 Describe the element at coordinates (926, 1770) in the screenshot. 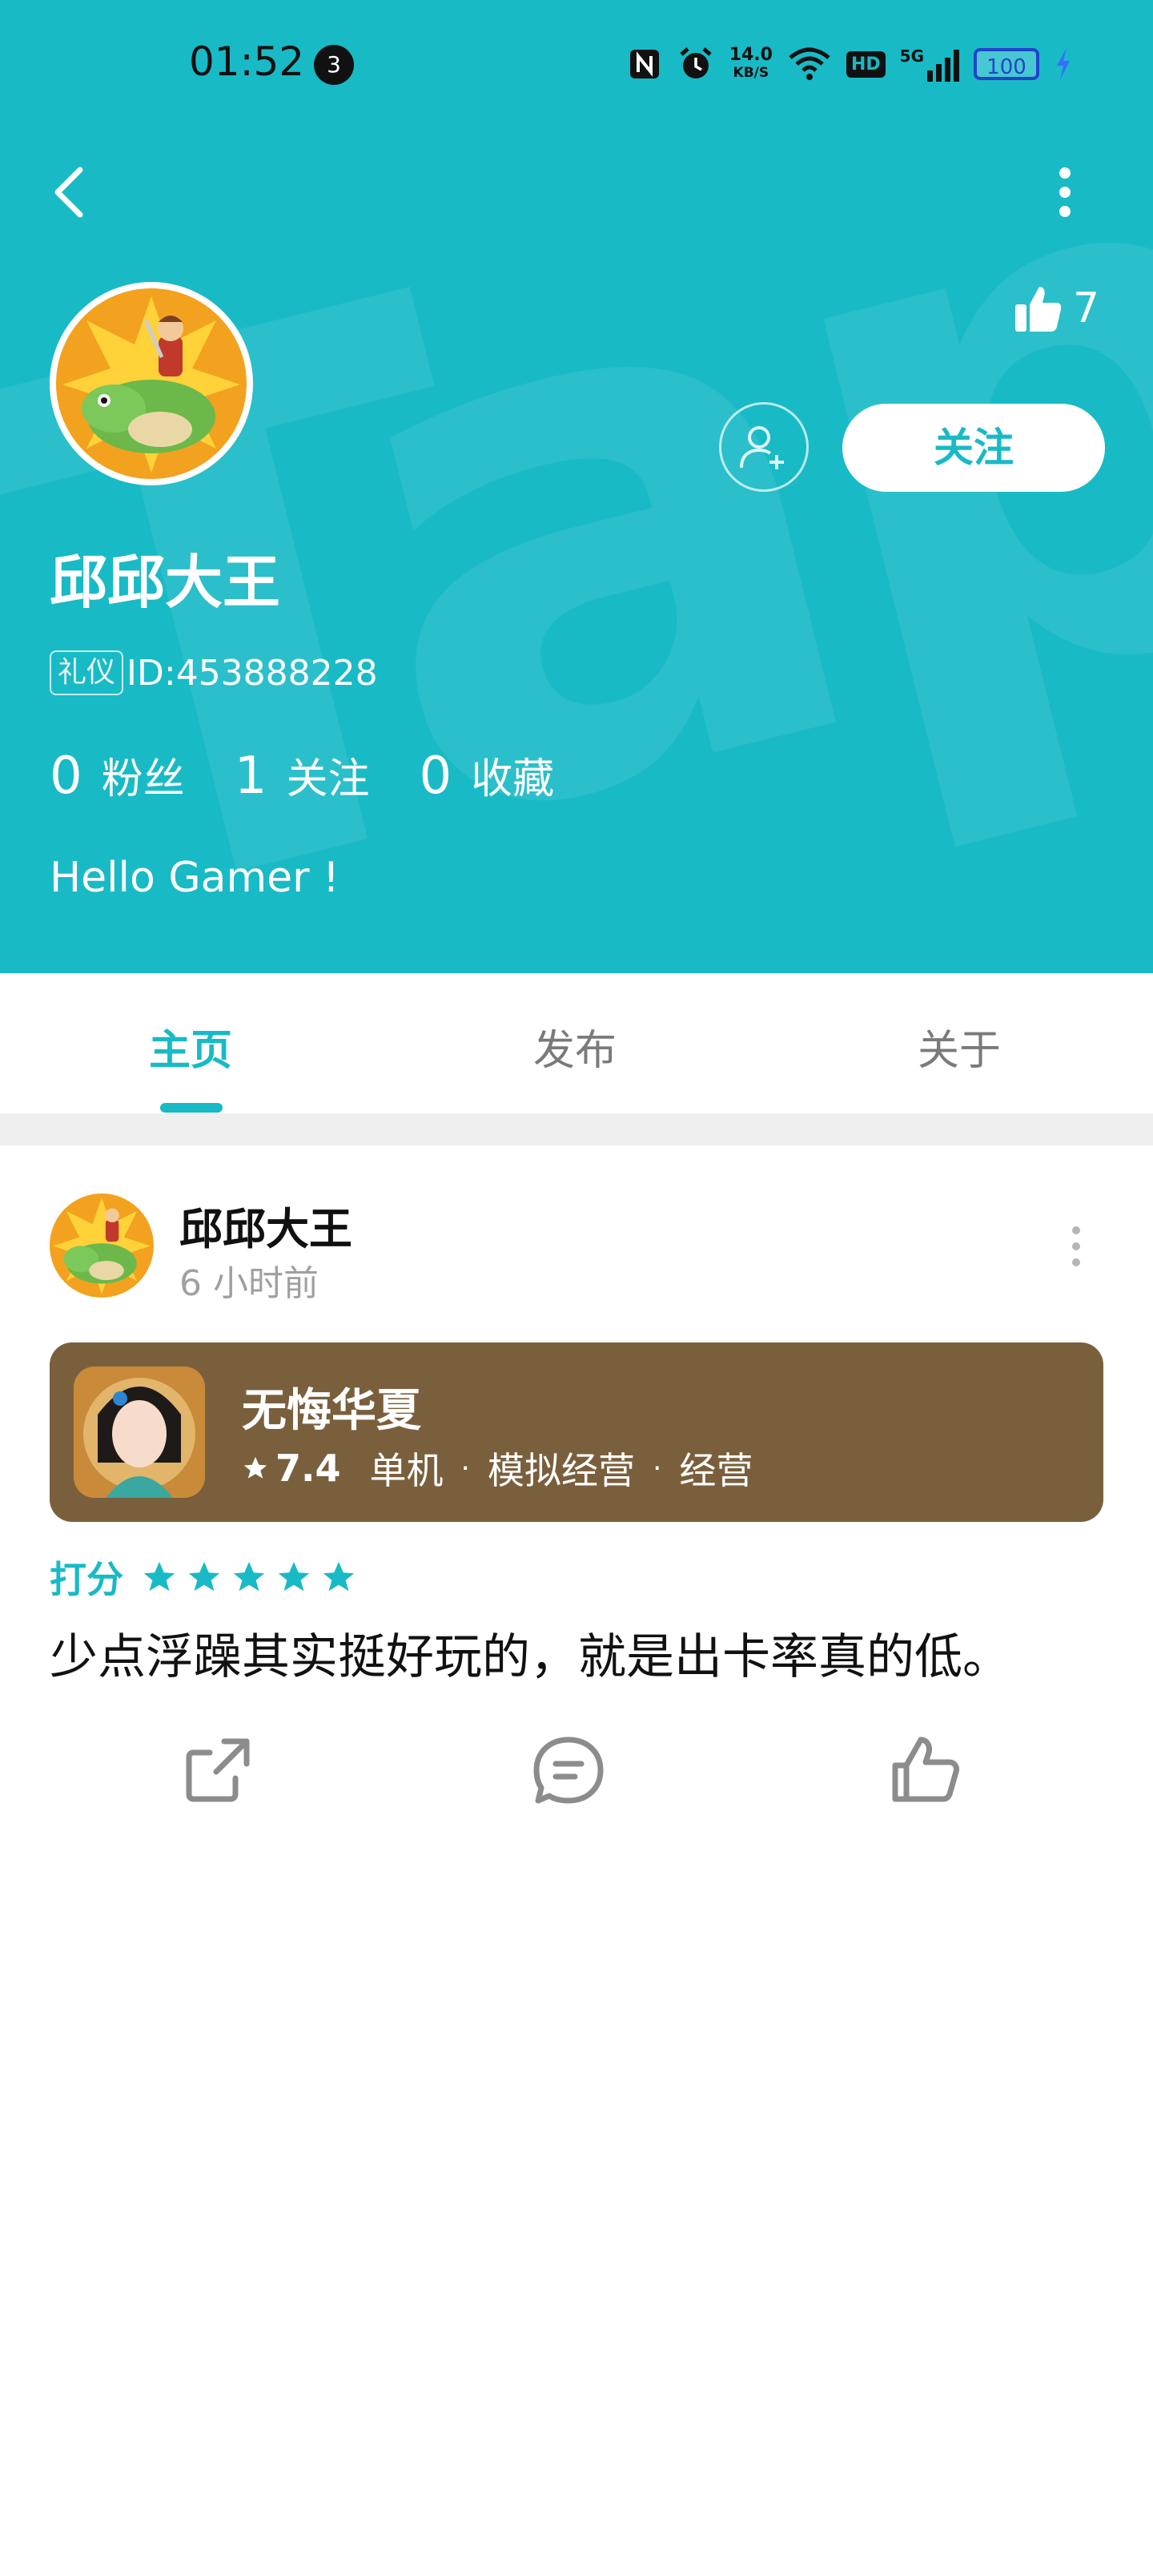

I see `like-icon` at that location.